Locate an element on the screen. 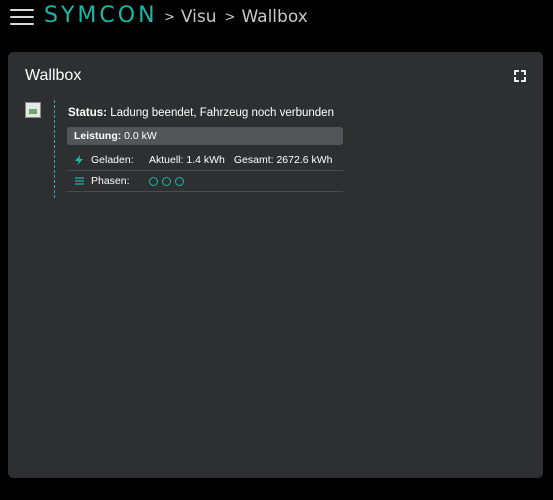 The height and width of the screenshot is (500, 553). status-value: Ladung beendet, Fahrzeug noch verbunden is located at coordinates (222, 113).